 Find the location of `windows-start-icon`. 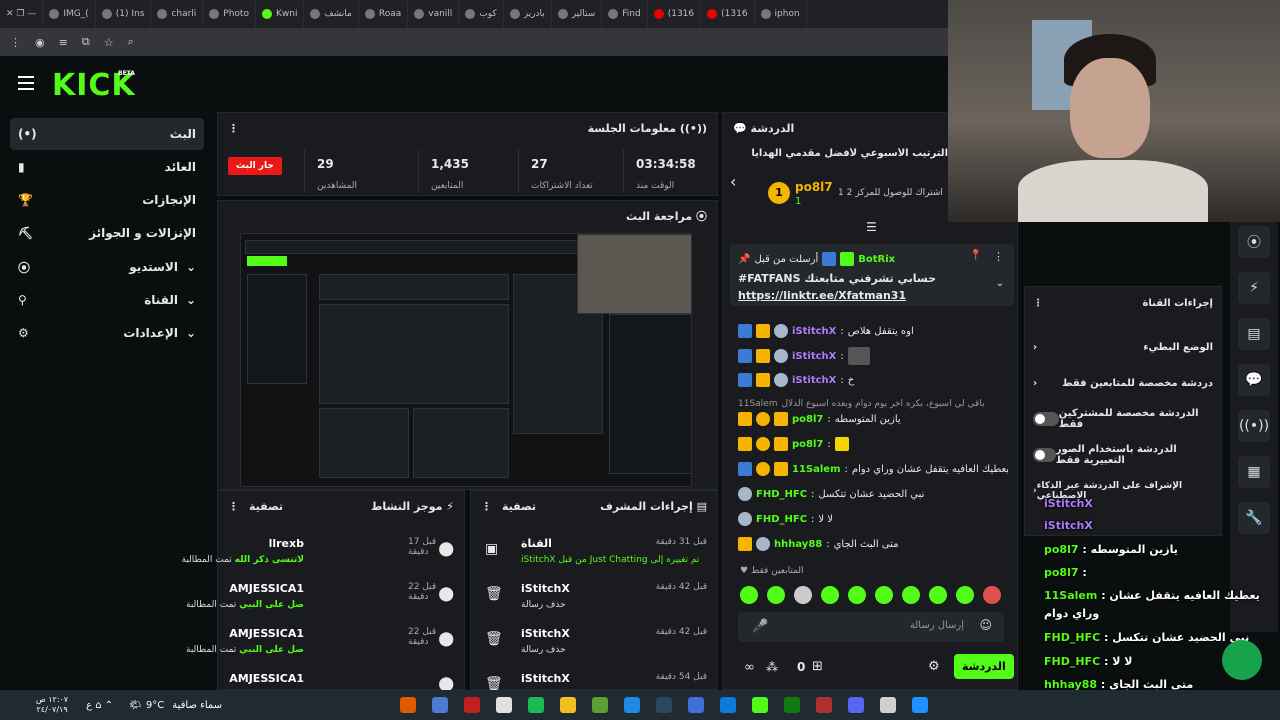

windows-start-icon is located at coordinates (920, 705).